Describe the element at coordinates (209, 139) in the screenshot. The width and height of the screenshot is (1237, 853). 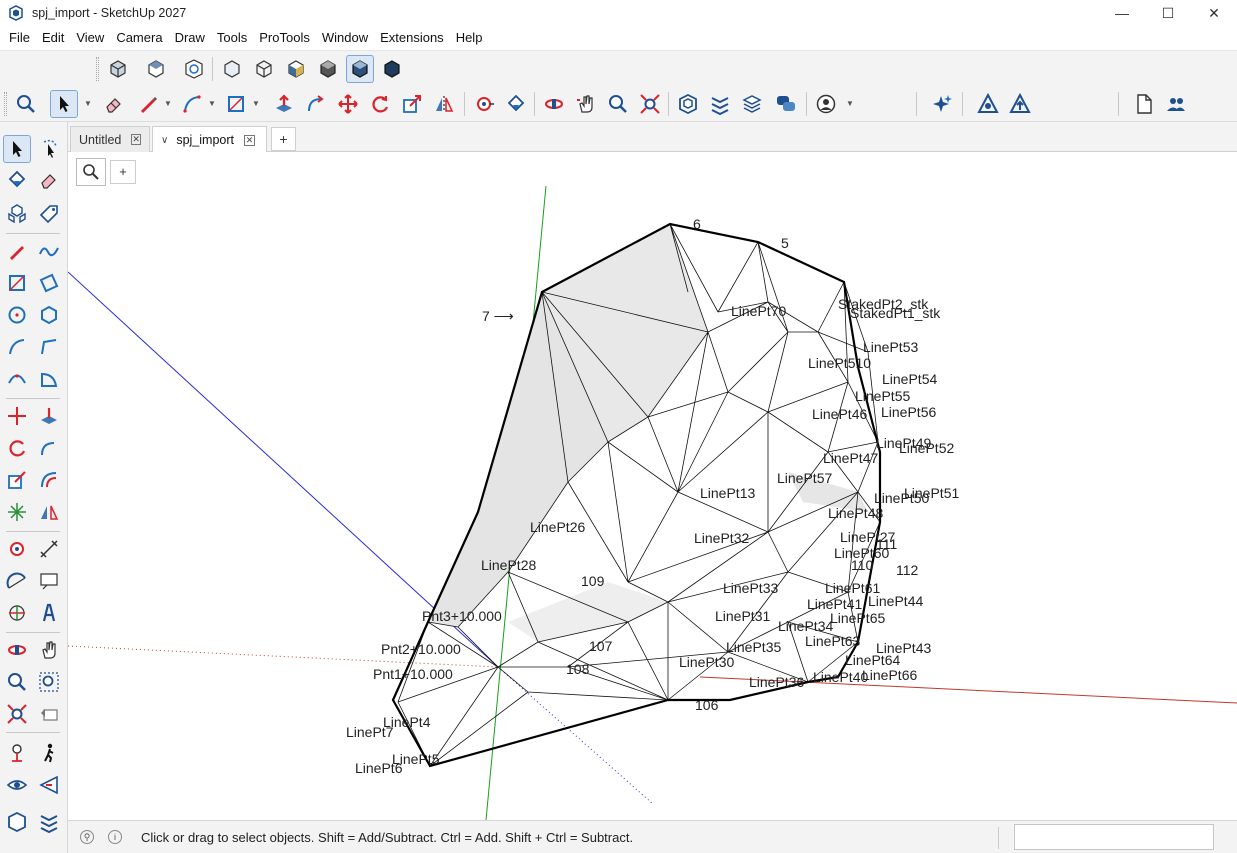
I see `tab-spj-import: ∨ spj_import ✕` at that location.